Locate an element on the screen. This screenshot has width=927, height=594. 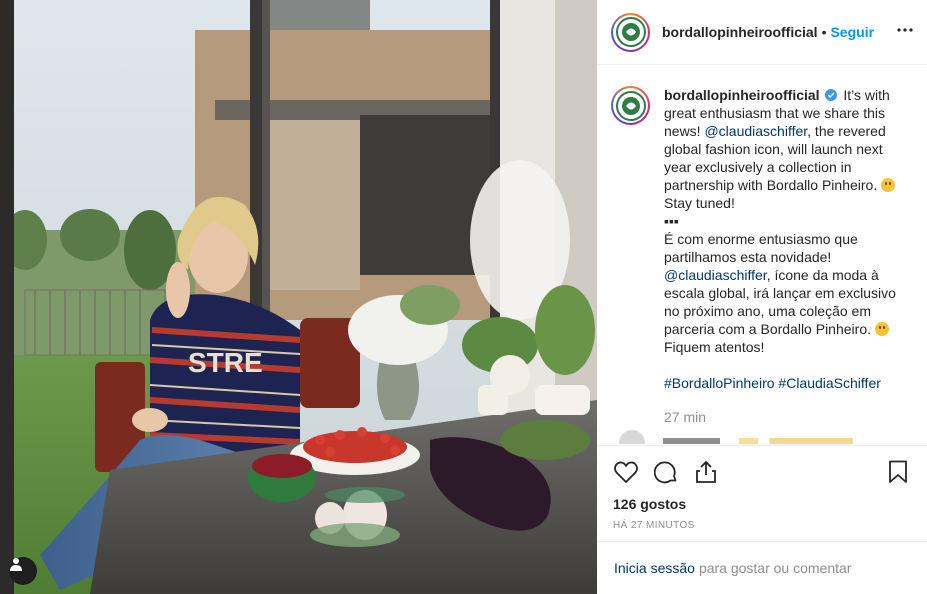
post-actions: 126 gostos HÁ 27 MINUTOS is located at coordinates (762, 493).